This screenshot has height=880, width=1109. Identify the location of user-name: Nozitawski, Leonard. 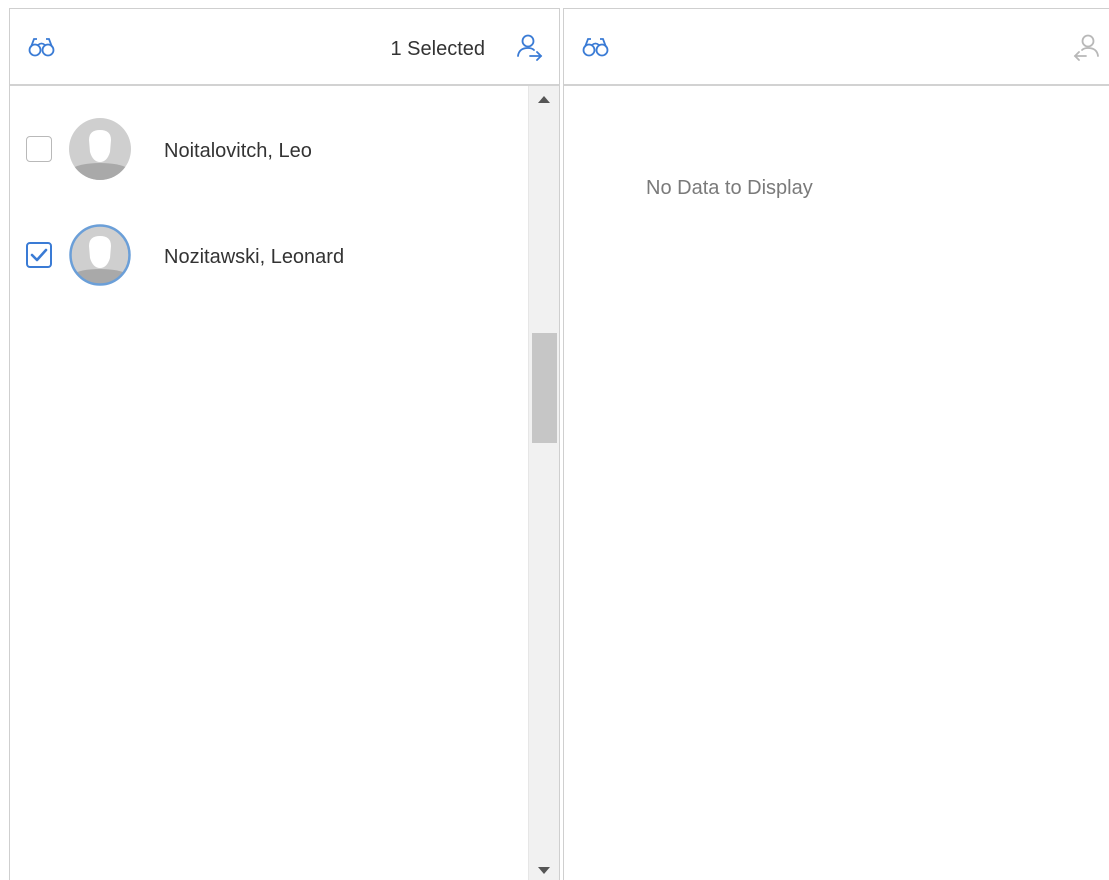
(254, 257).